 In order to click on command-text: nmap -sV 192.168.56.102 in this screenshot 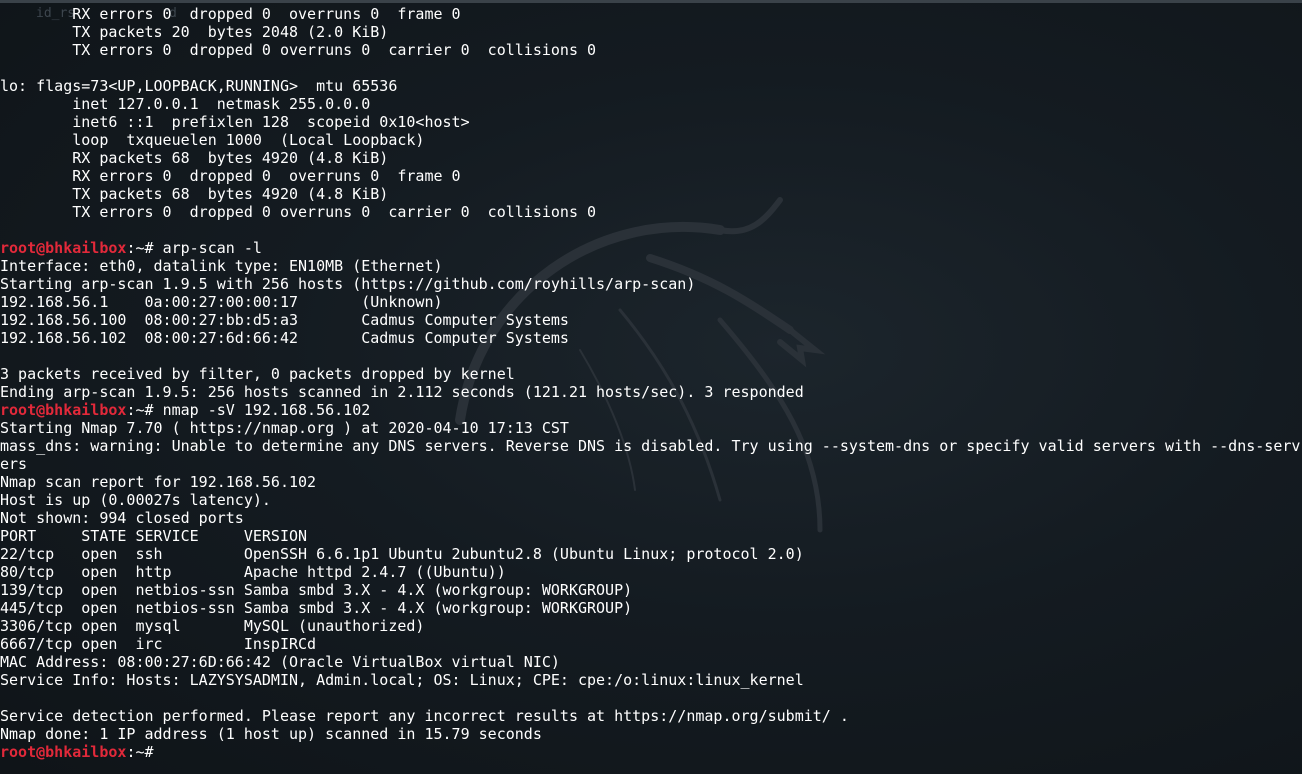, I will do `click(266, 410)`.